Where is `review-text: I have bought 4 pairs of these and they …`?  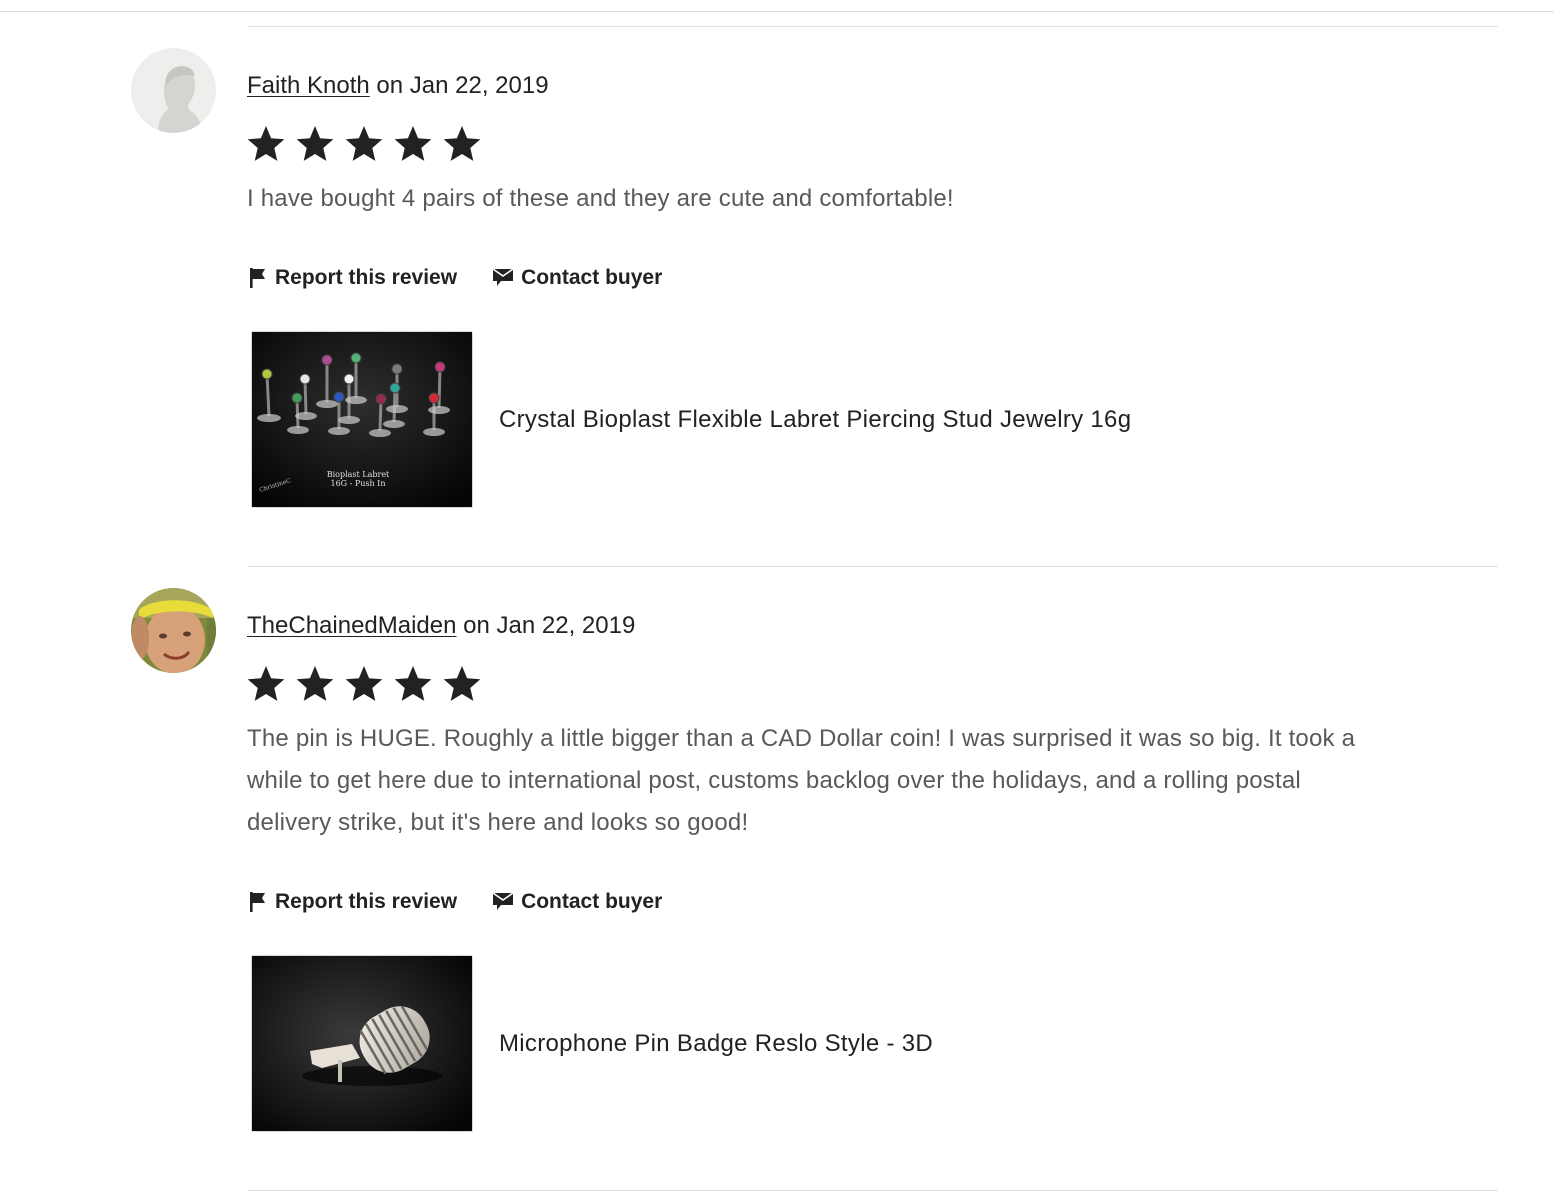
review-text: I have bought 4 pairs of these and they … is located at coordinates (600, 198).